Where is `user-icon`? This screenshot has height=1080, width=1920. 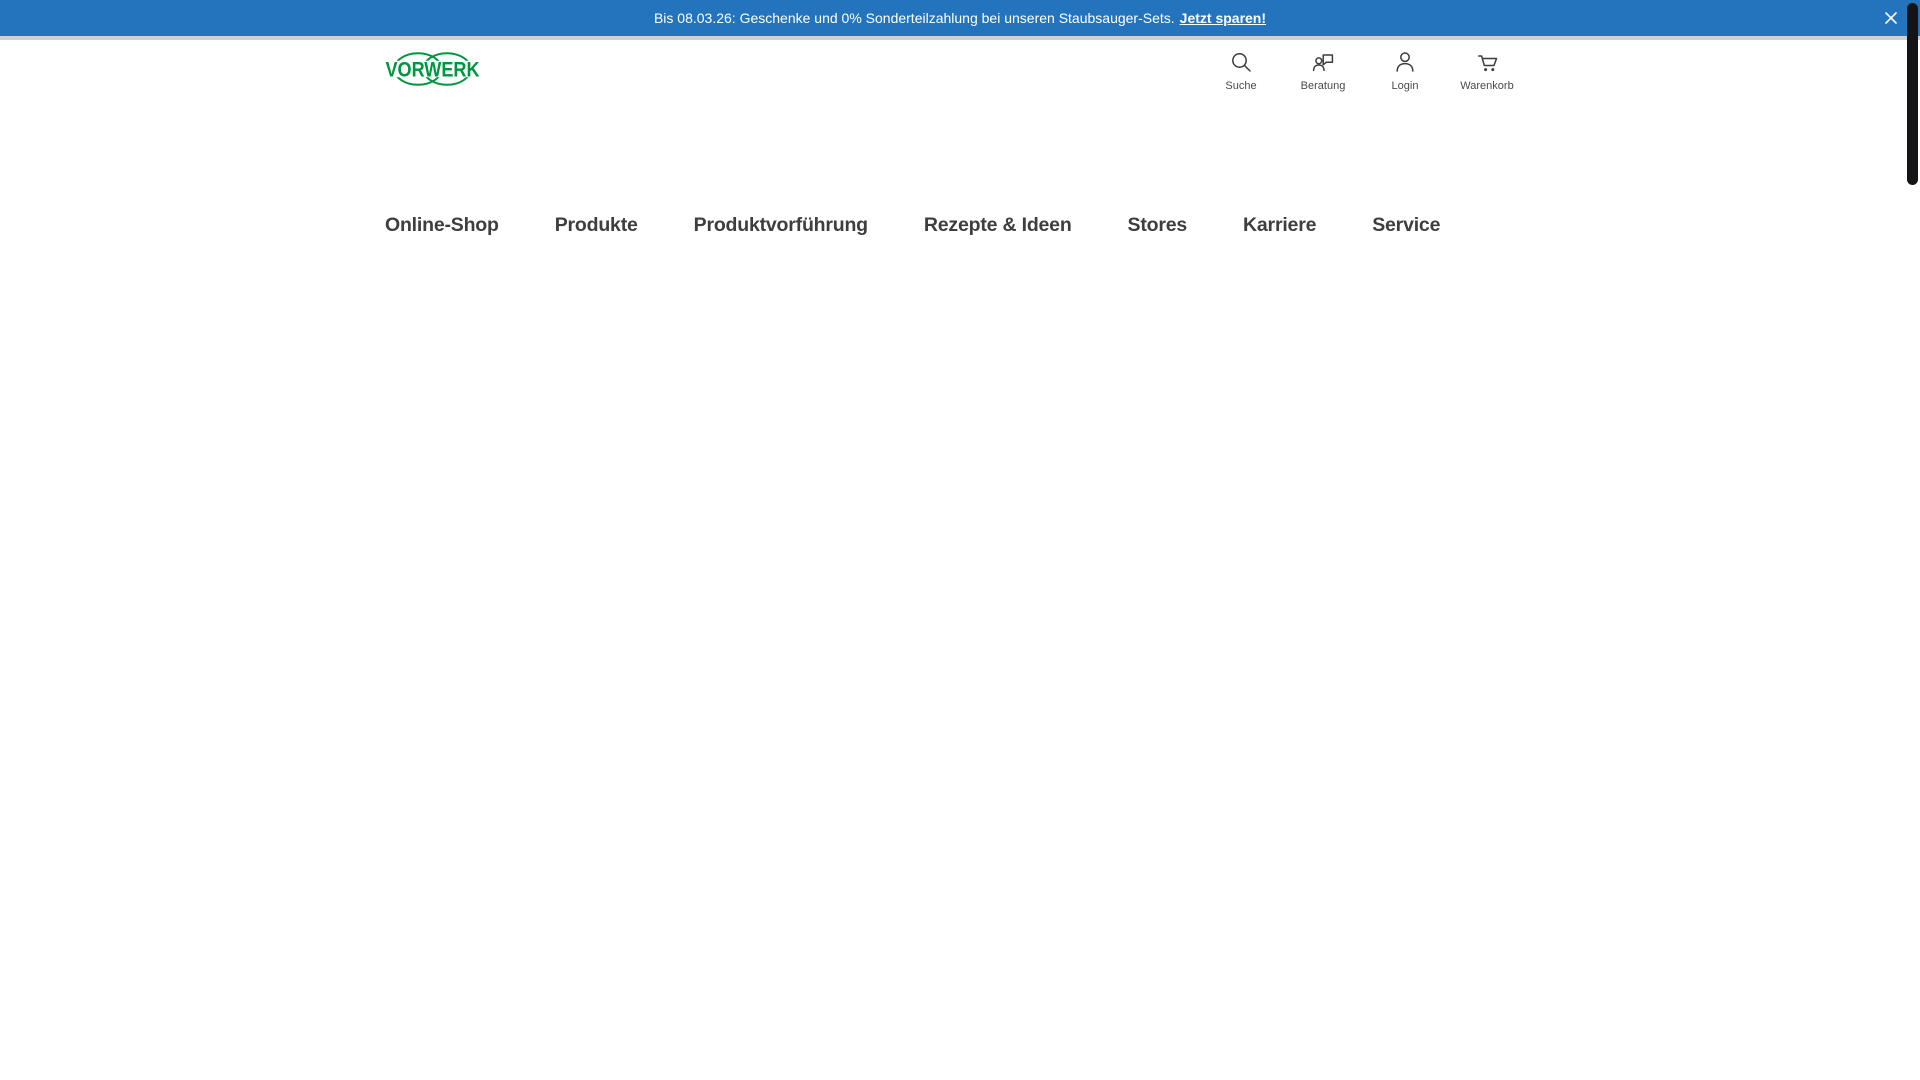 user-icon is located at coordinates (1405, 62).